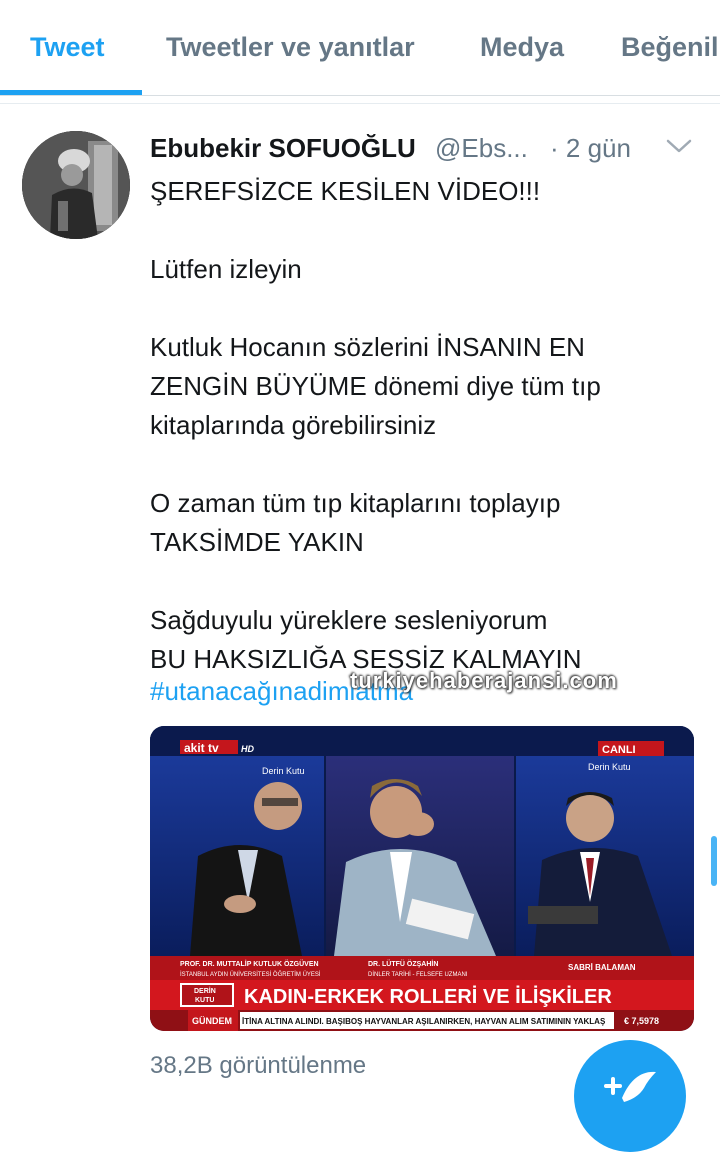 This screenshot has width=720, height=1157. Describe the element at coordinates (205, 991) in the screenshot. I see `box-line1: DERİN` at that location.